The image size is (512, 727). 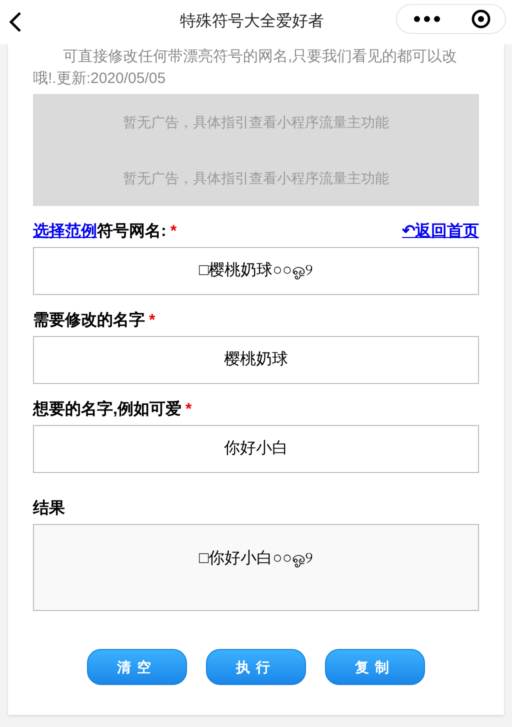 I want to click on target-icon, so click(x=480, y=19).